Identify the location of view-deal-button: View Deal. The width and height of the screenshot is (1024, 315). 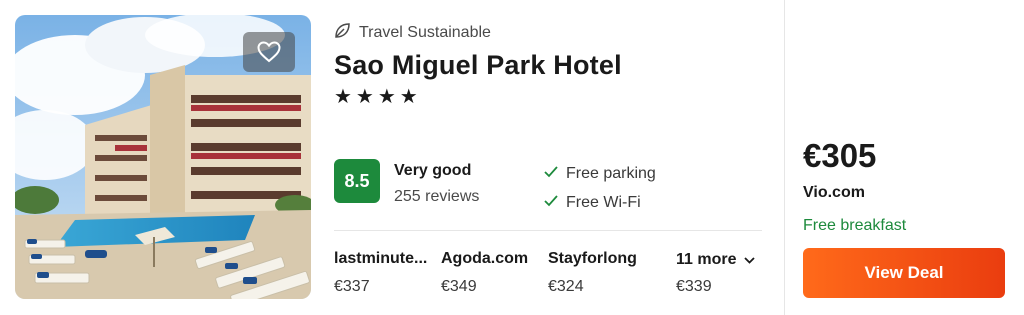
(904, 273).